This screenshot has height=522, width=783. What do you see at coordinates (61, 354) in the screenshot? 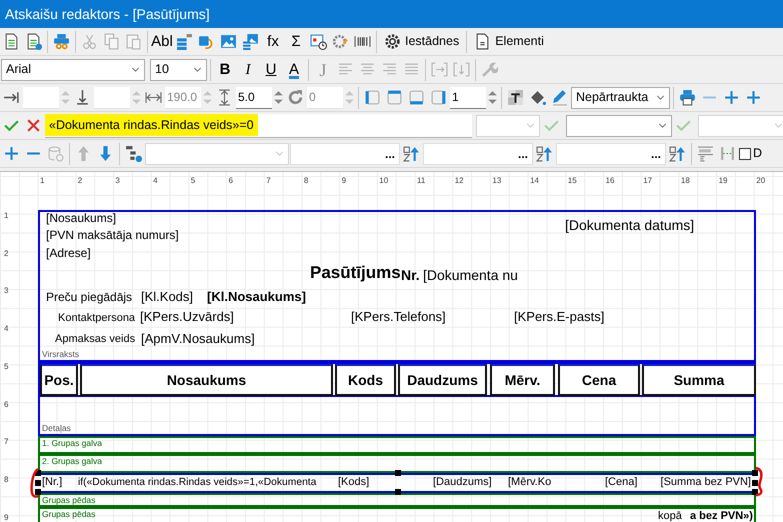
I see `band-label: Virsraksts` at bounding box center [61, 354].